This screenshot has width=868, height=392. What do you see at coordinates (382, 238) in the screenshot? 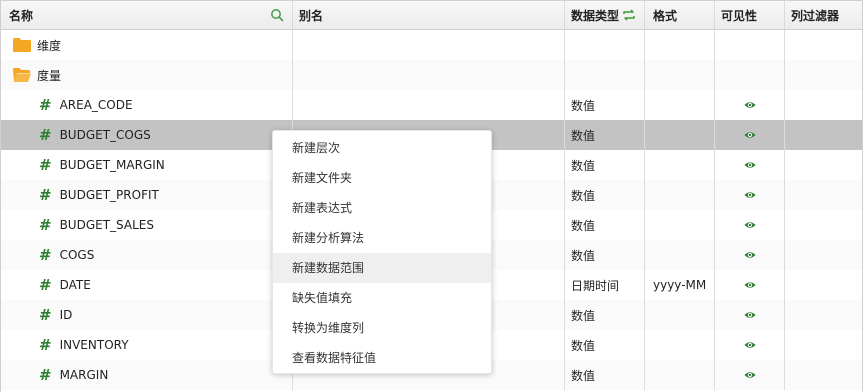
I see `menu-item: 新建分析算法` at bounding box center [382, 238].